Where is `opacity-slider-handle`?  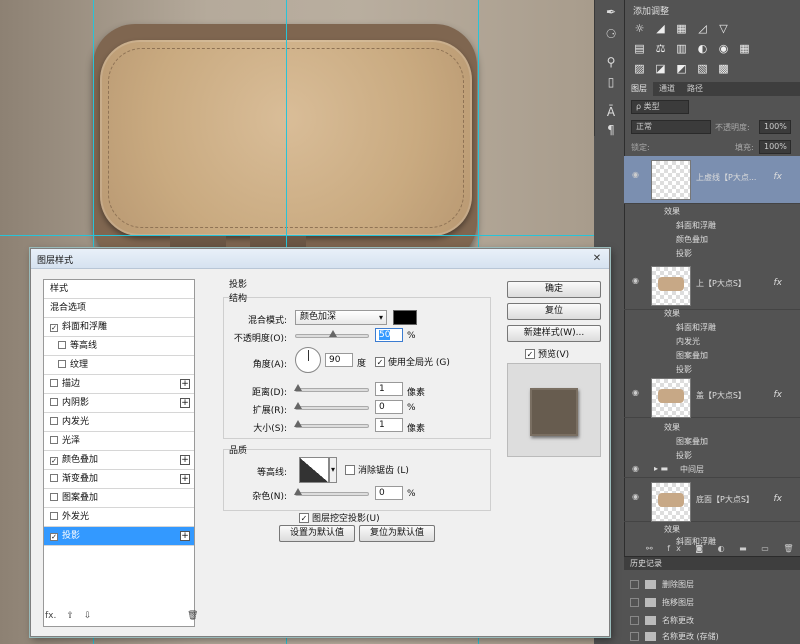
opacity-slider-handle is located at coordinates (333, 333).